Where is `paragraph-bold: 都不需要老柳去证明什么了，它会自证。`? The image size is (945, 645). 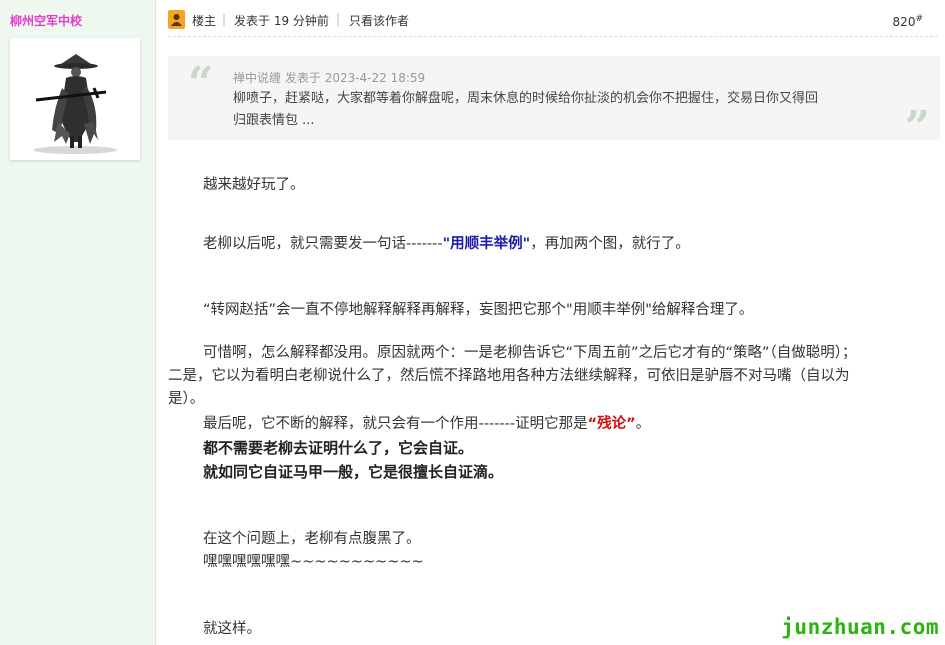 paragraph-bold: 都不需要老柳去证明什么了，它会自证。 is located at coordinates (338, 448).